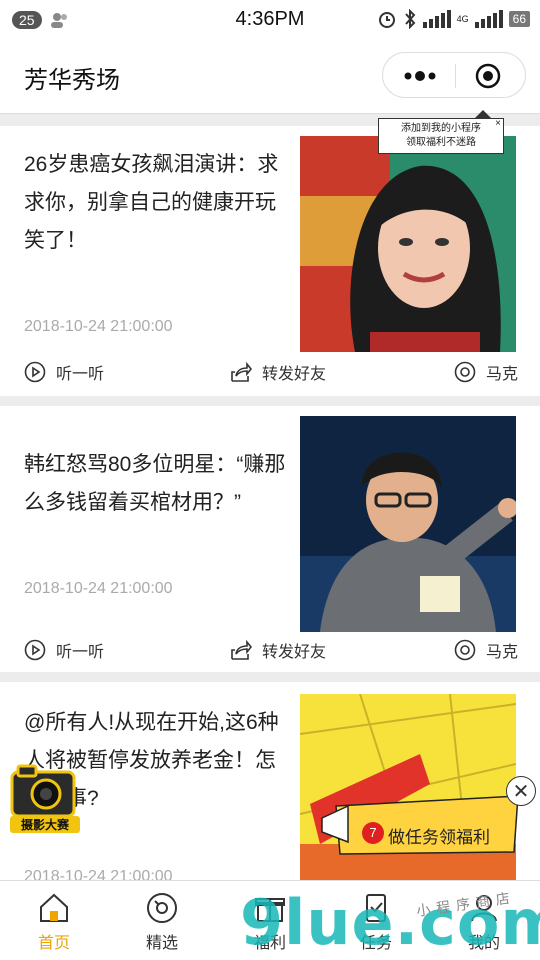 The height and width of the screenshot is (960, 540). Describe the element at coordinates (441, 142) in the screenshot. I see `tooltip-line2: 领取福利不迷路` at that location.